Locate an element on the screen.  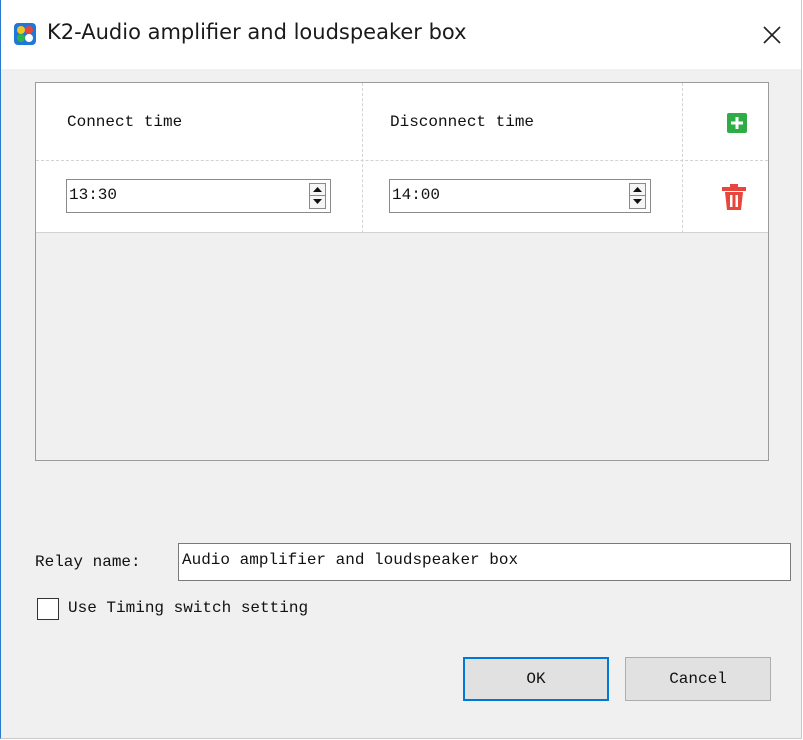
use-timing-label: Use Timing switch setting is located at coordinates (188, 608).